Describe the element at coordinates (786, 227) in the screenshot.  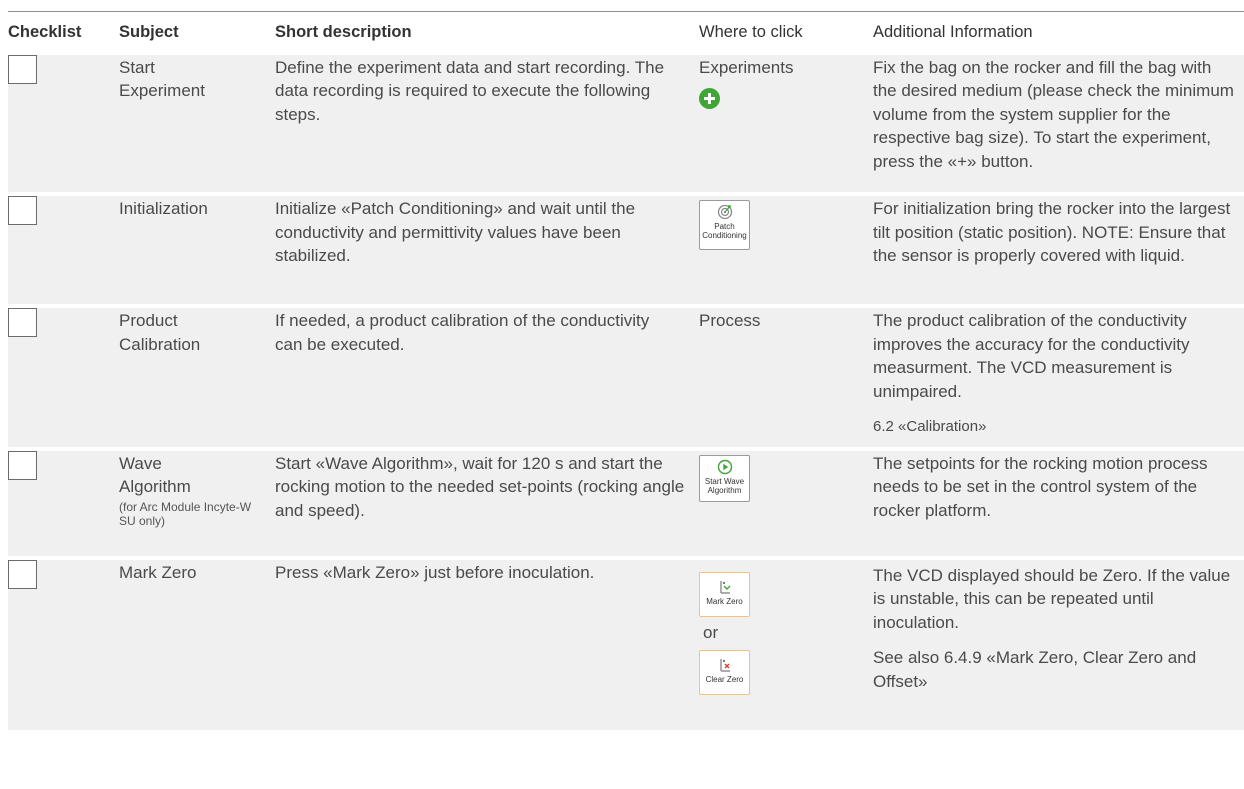
I see `where-cell: Patch Conditioning` at that location.